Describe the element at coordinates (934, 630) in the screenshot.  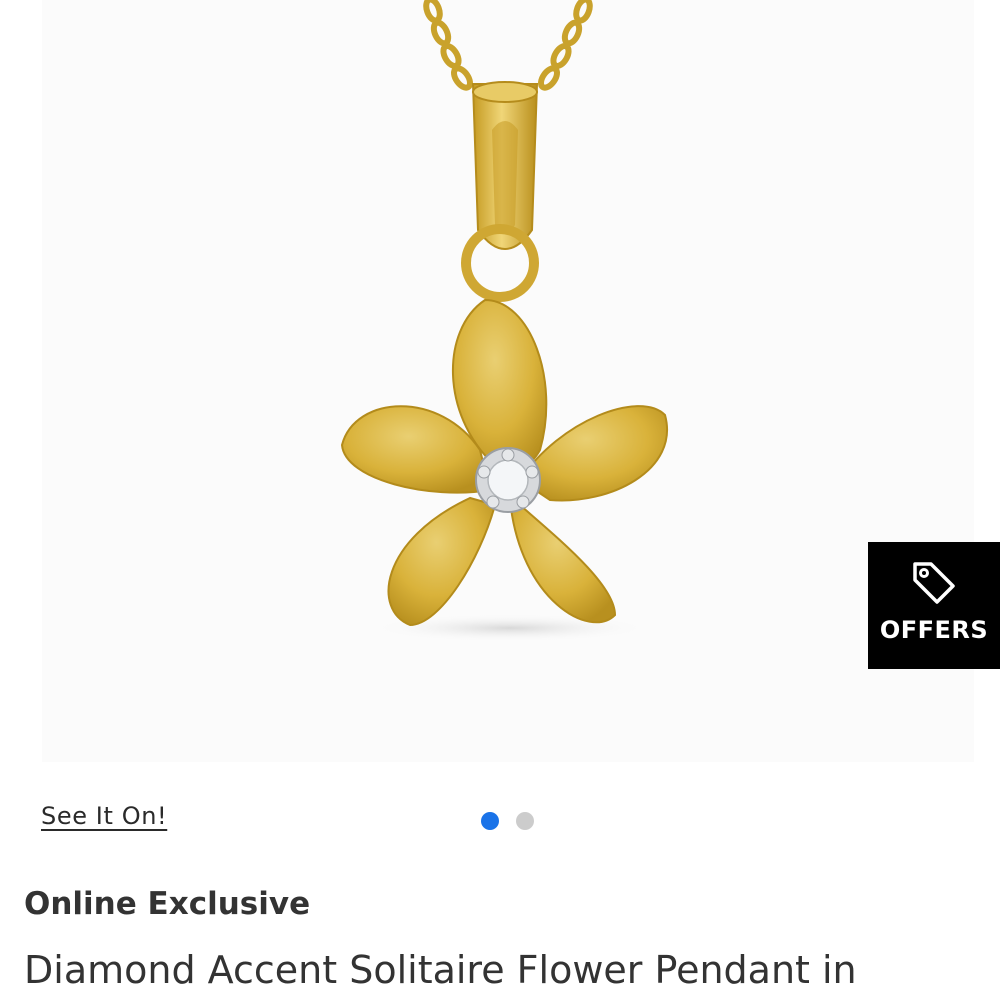
I see `offers-label: OFFERS` at that location.